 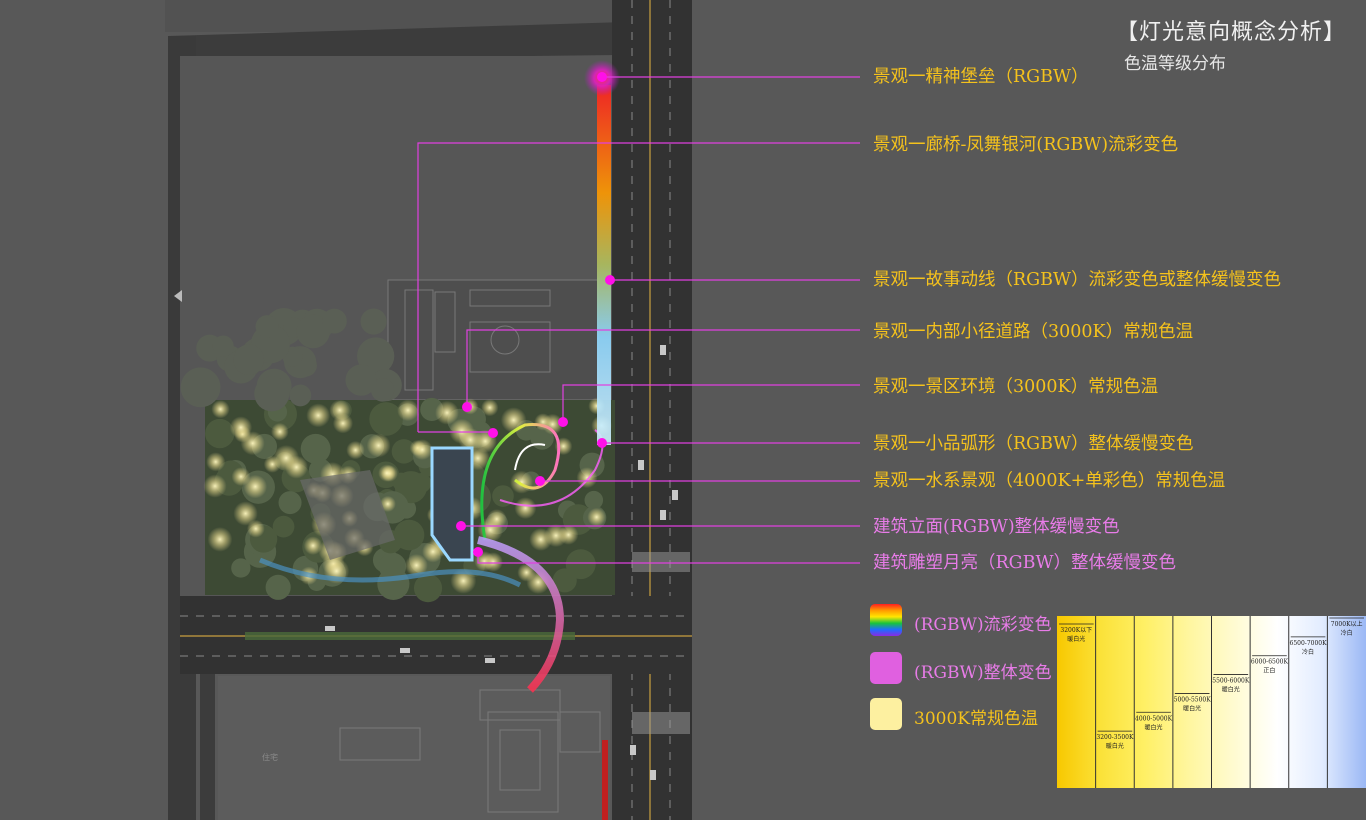 I want to click on legend-label-3000k: 3000K常规色温, so click(x=976, y=719).